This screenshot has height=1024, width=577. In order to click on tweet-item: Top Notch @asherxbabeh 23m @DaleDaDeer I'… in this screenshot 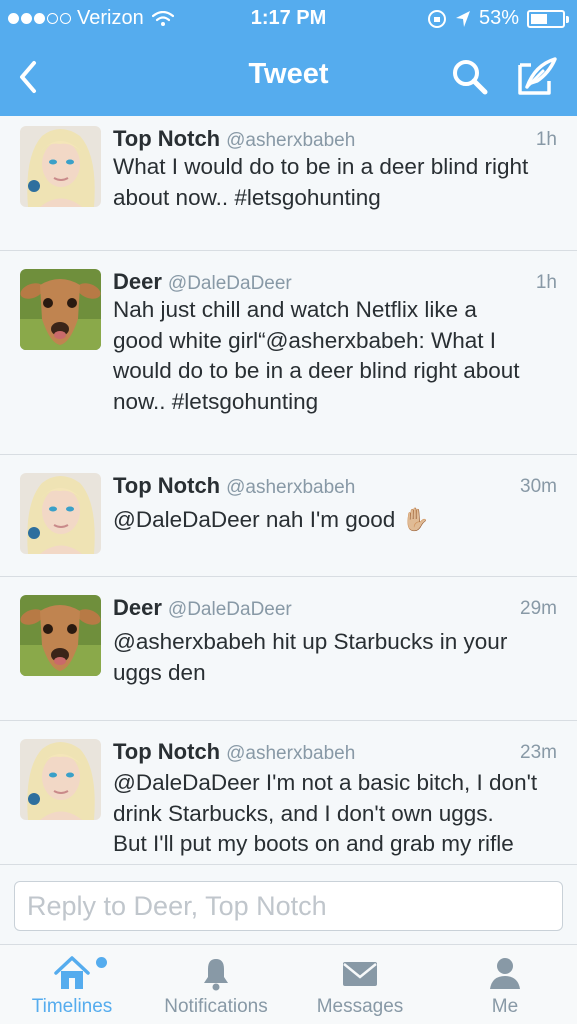, I will do `click(288, 792)`.